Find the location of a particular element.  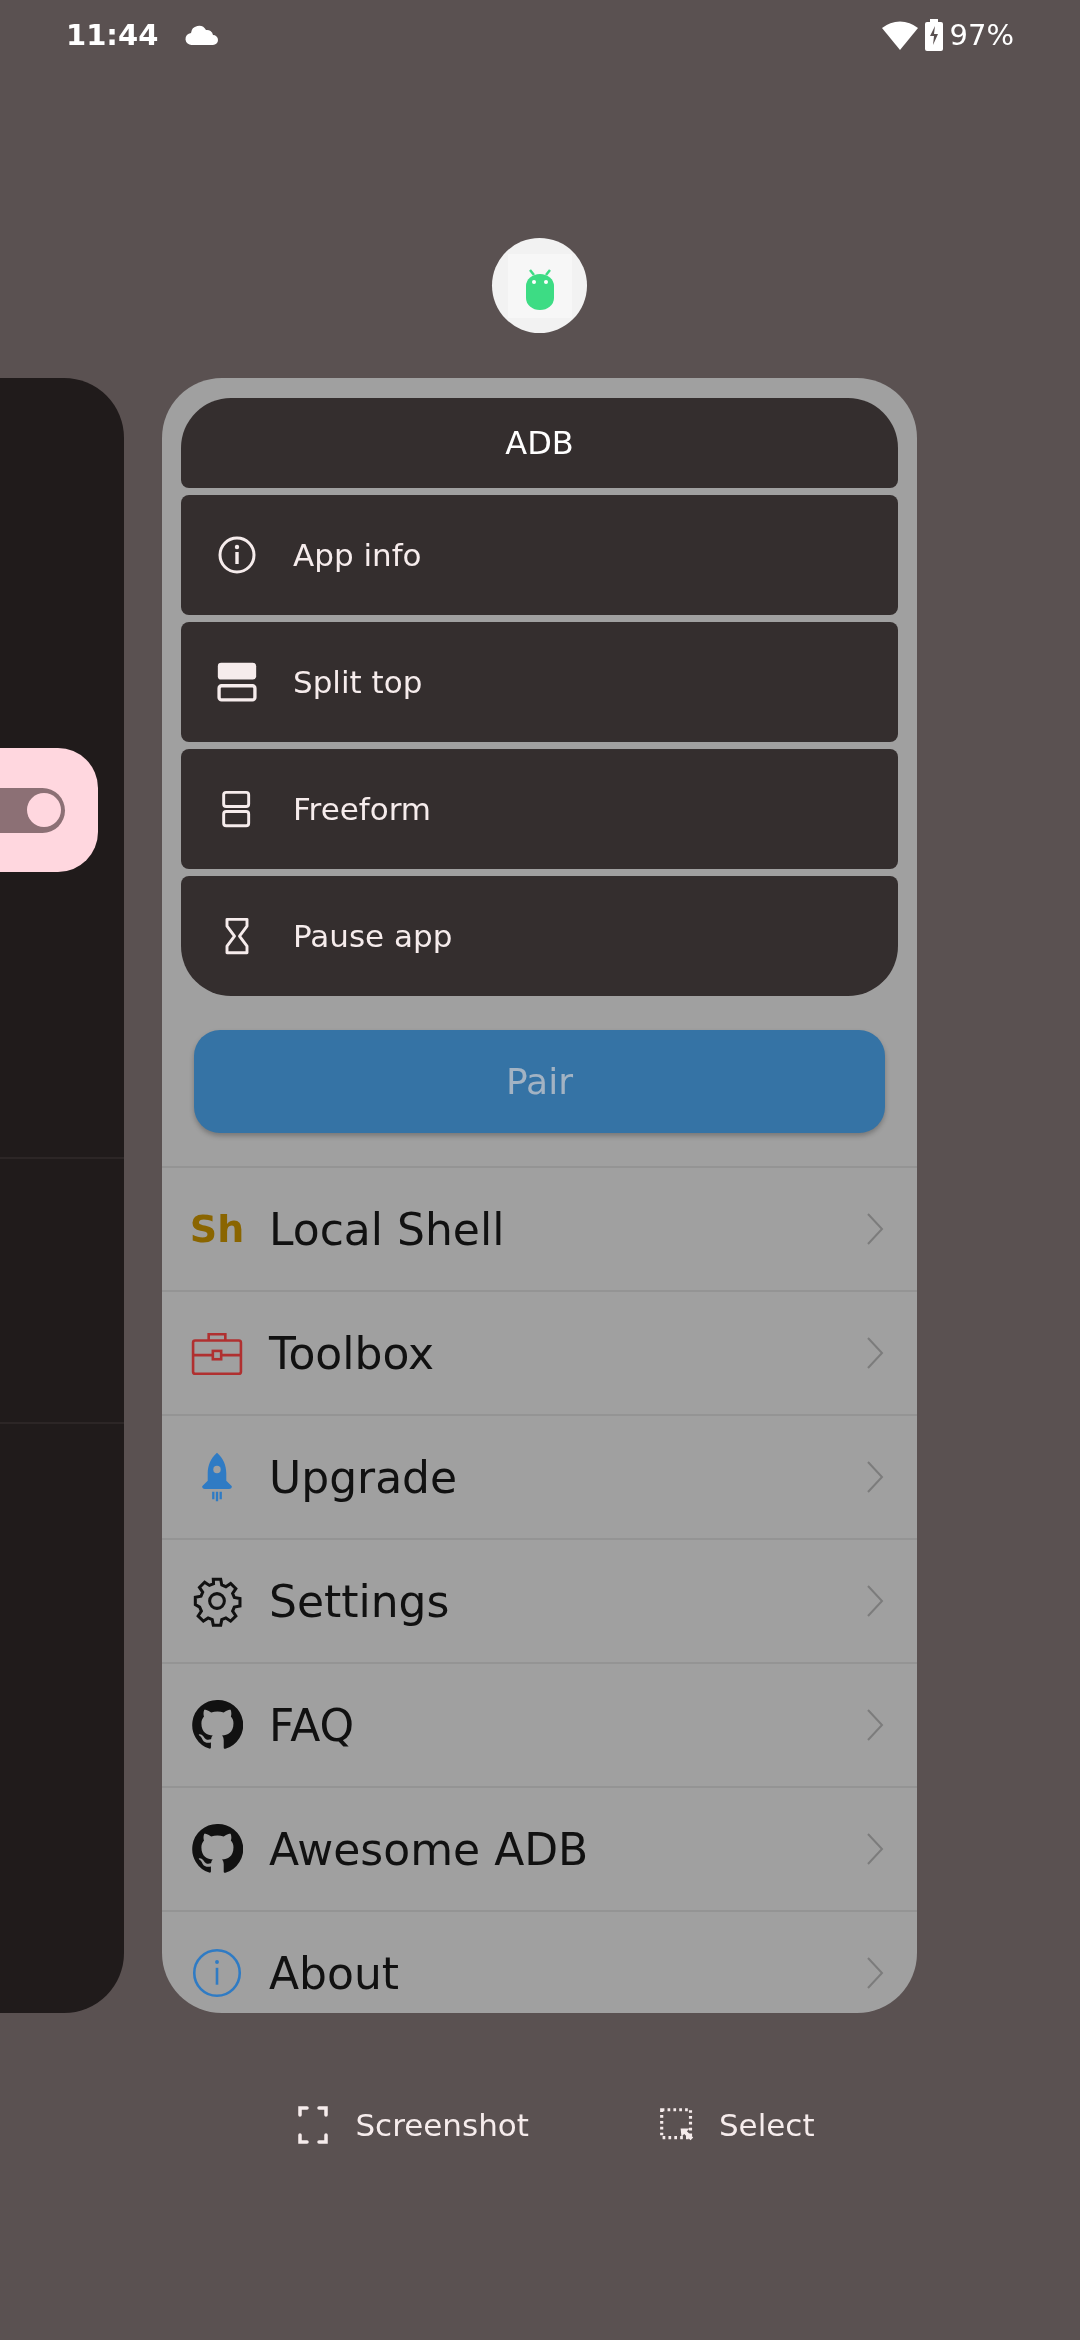

clock: 11:44 is located at coordinates (112, 35).